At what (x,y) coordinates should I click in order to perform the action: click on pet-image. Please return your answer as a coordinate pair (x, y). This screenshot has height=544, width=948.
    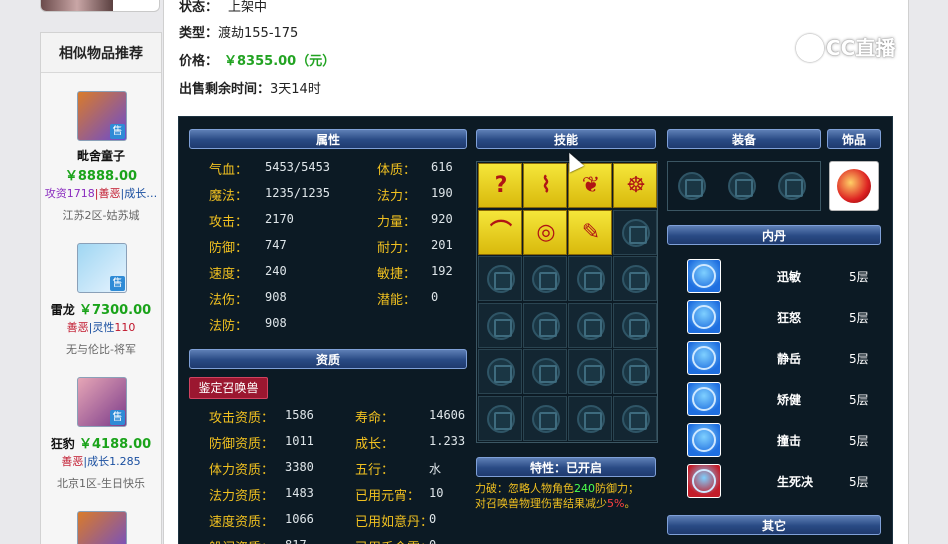
    Looking at the image, I should click on (77, 5).